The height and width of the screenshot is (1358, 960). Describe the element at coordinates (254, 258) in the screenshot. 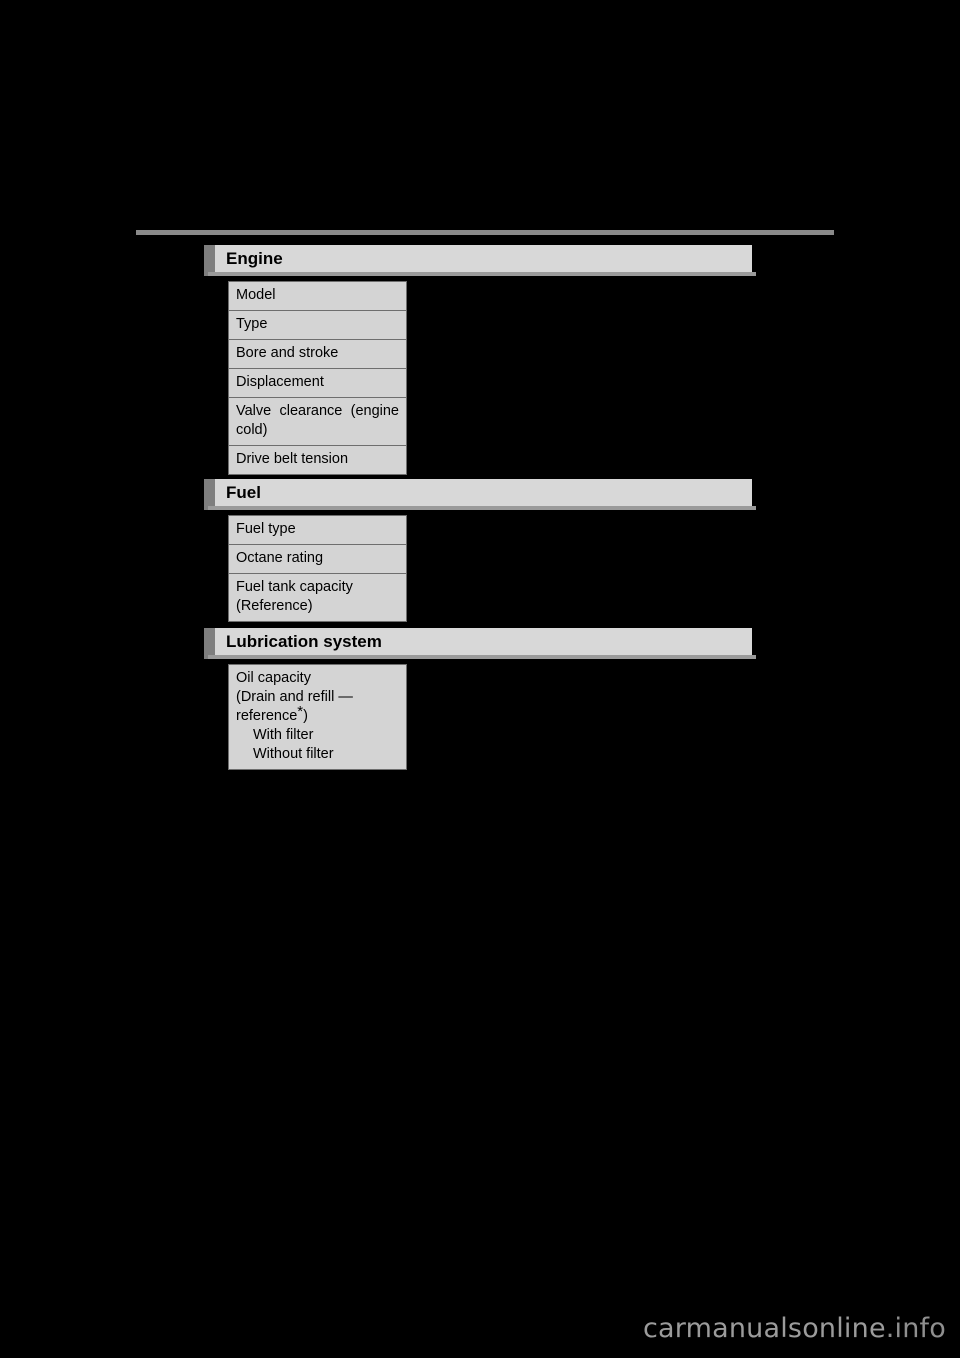

I see `section-title-engine: Engine` at that location.